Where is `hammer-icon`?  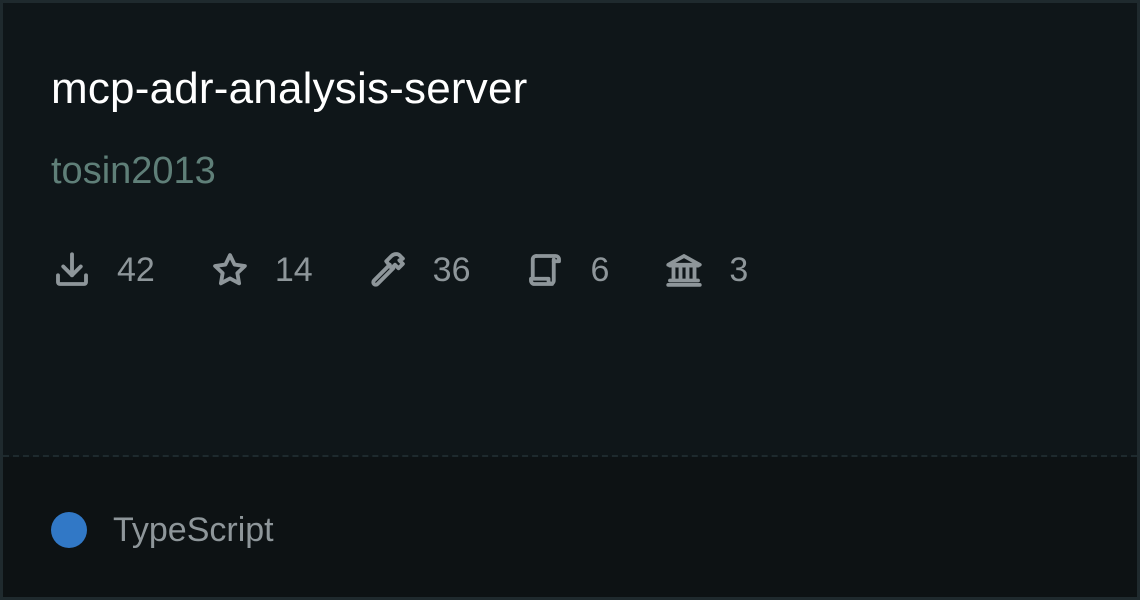 hammer-icon is located at coordinates (388, 270).